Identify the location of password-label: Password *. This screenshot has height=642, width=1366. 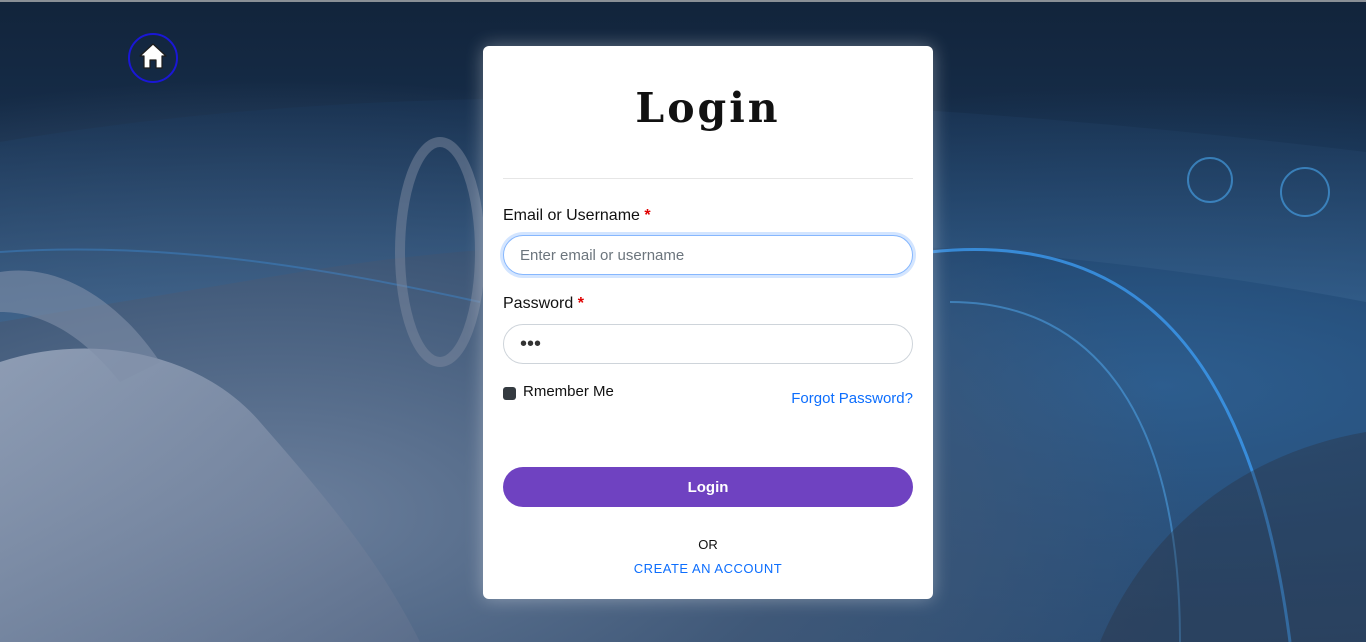
(543, 304).